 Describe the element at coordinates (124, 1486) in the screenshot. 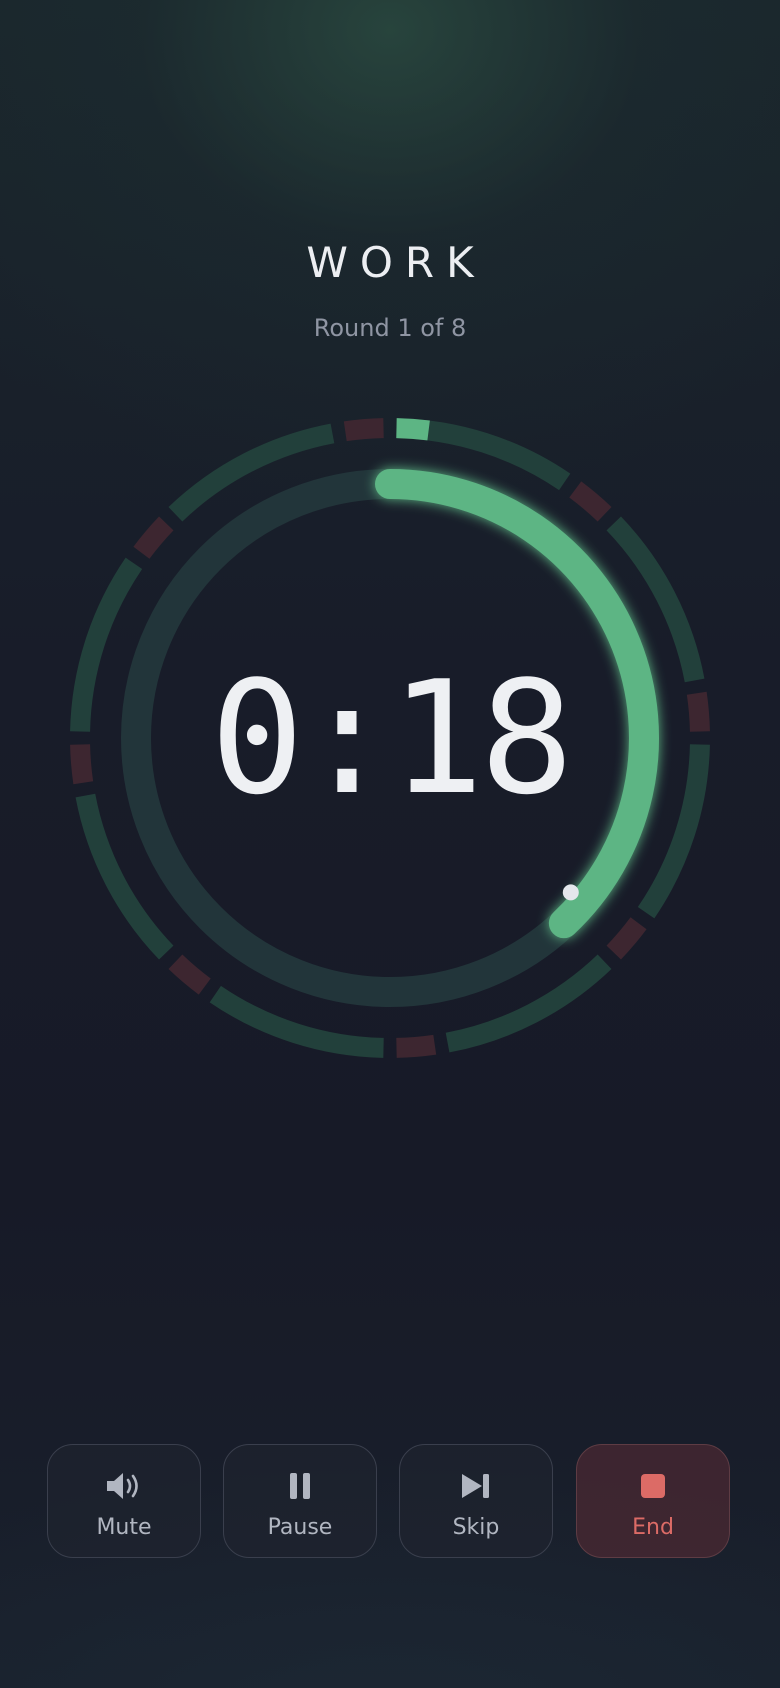

I see `speaker-icon` at that location.